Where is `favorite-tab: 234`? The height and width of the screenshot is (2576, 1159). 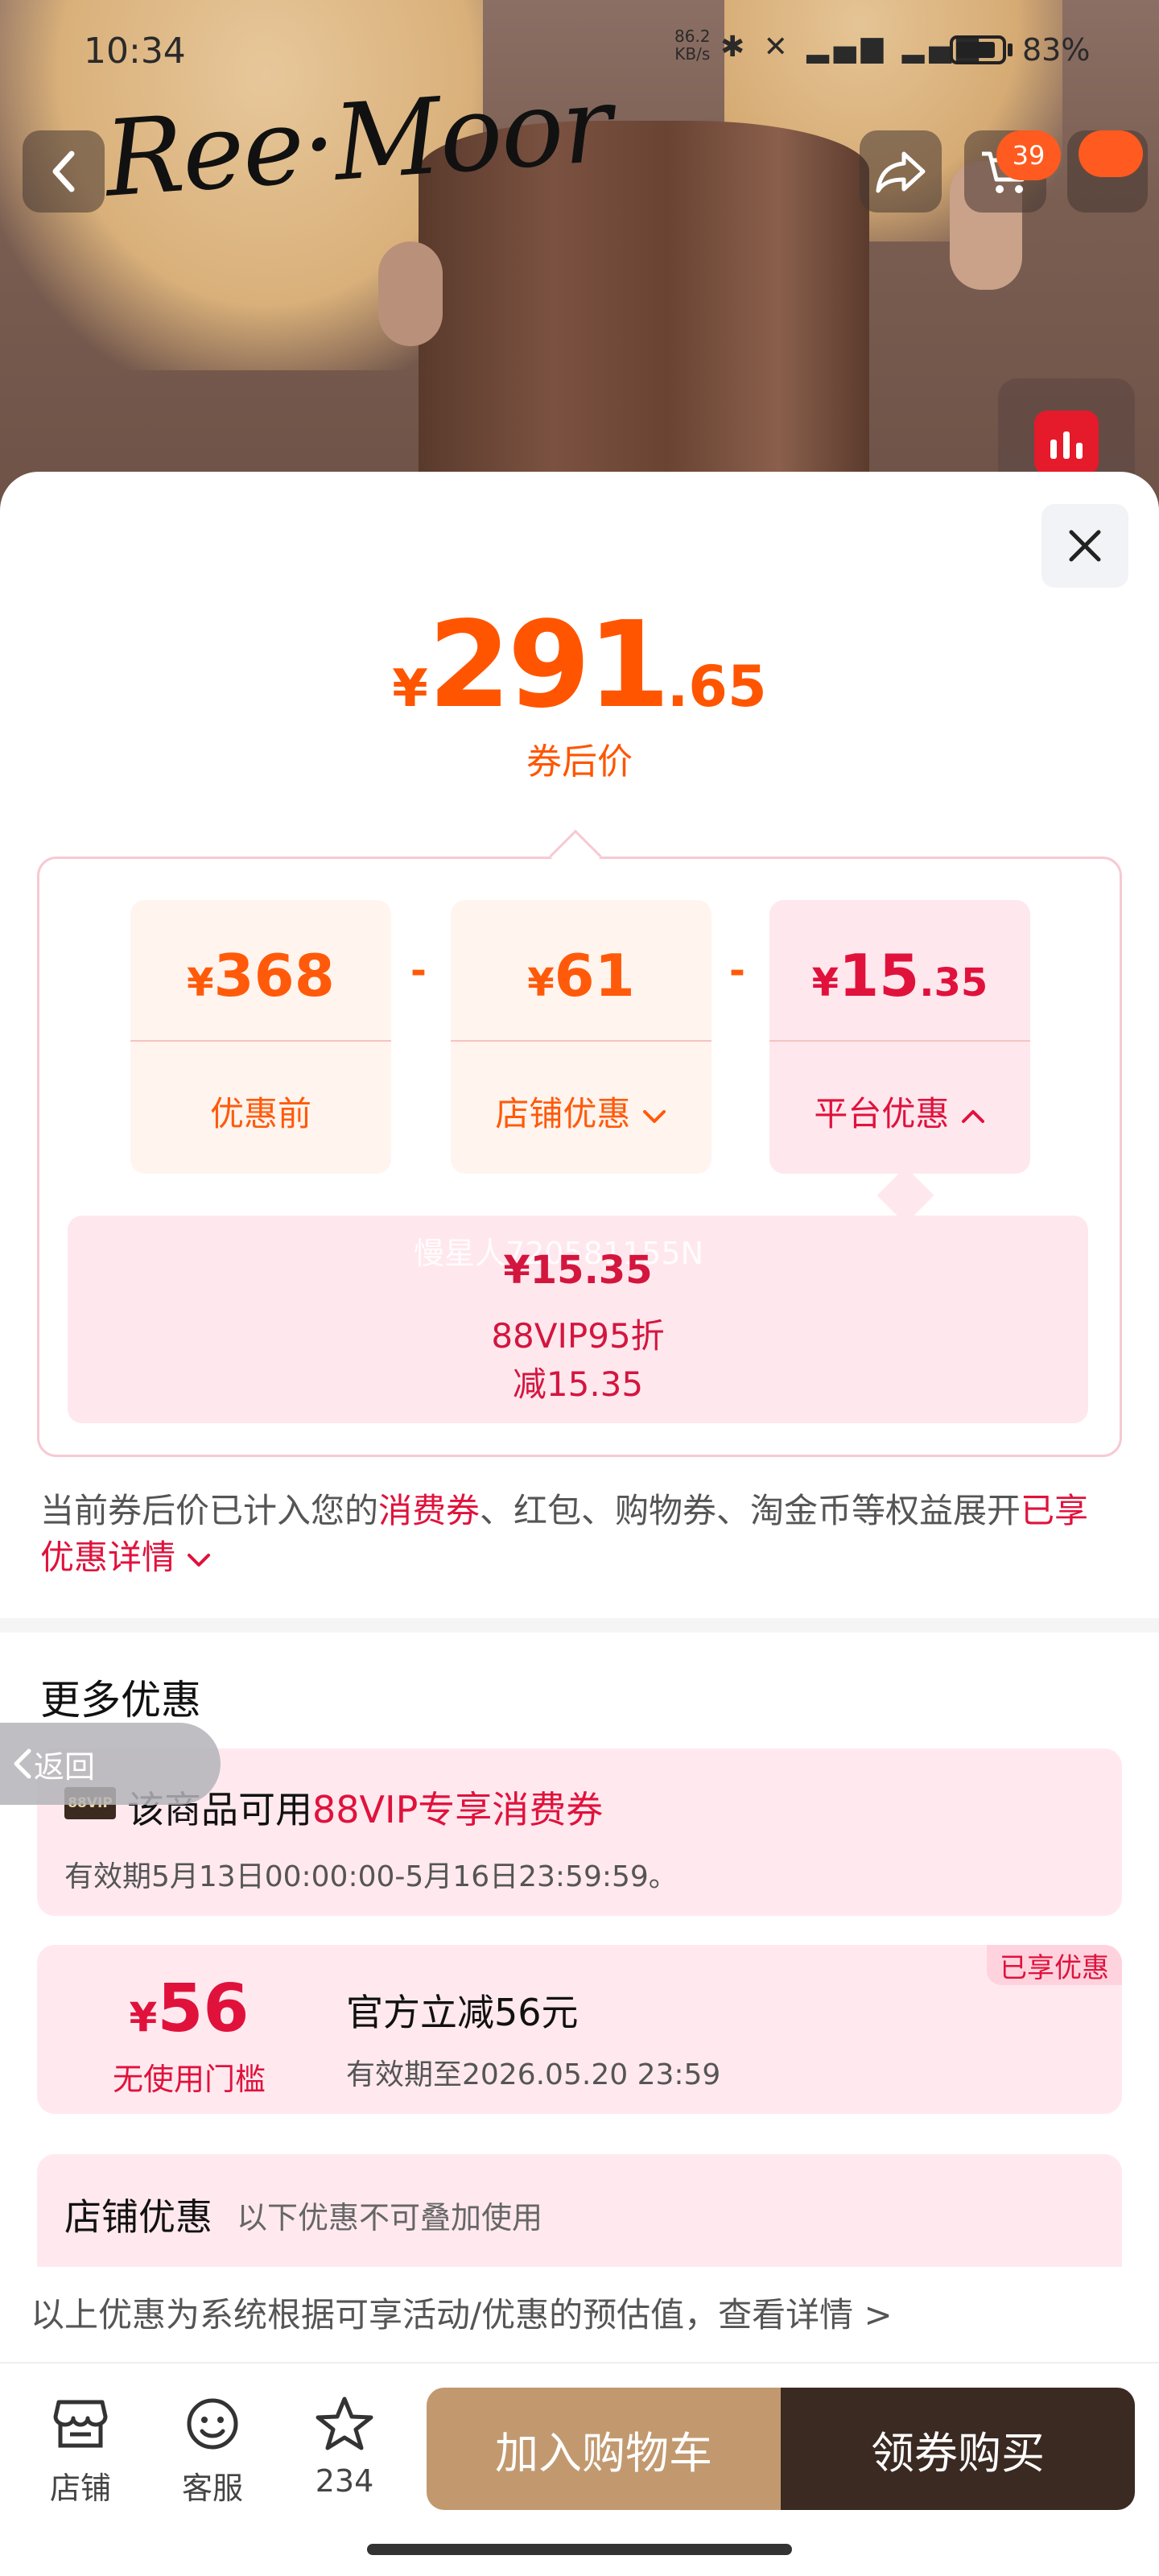 favorite-tab: 234 is located at coordinates (344, 2445).